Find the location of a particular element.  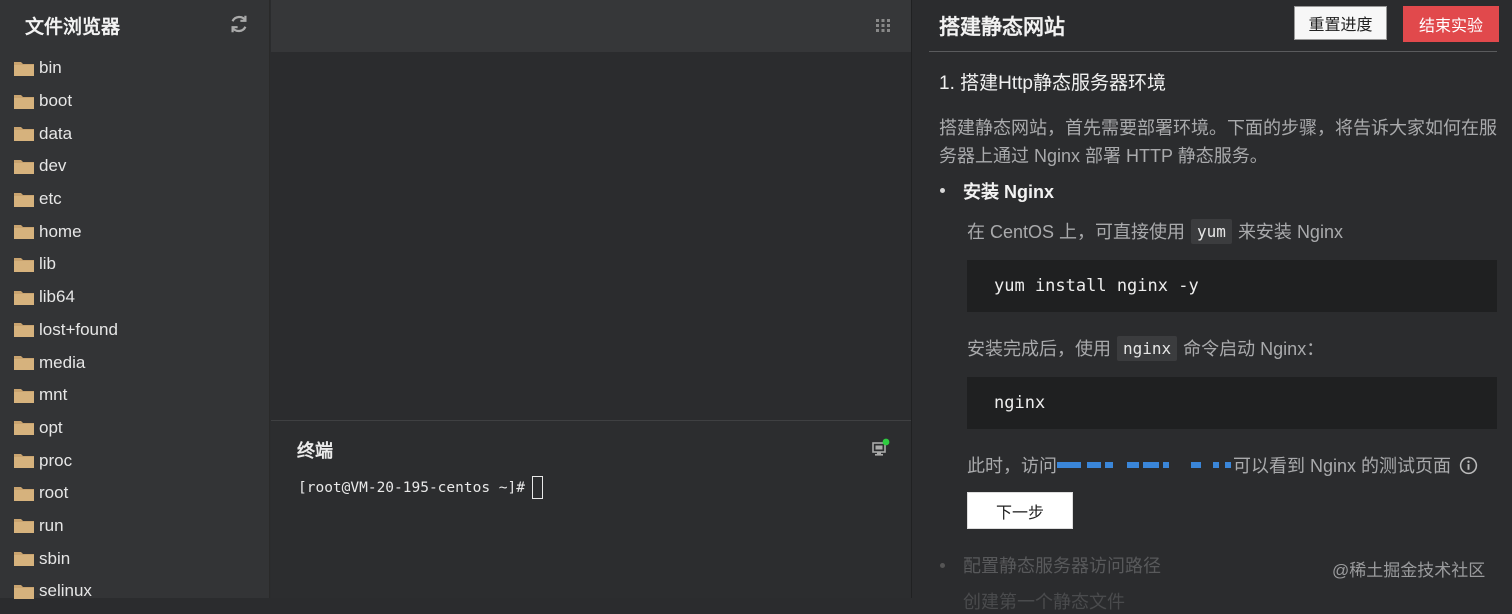

file-name: dev is located at coordinates (53, 166).